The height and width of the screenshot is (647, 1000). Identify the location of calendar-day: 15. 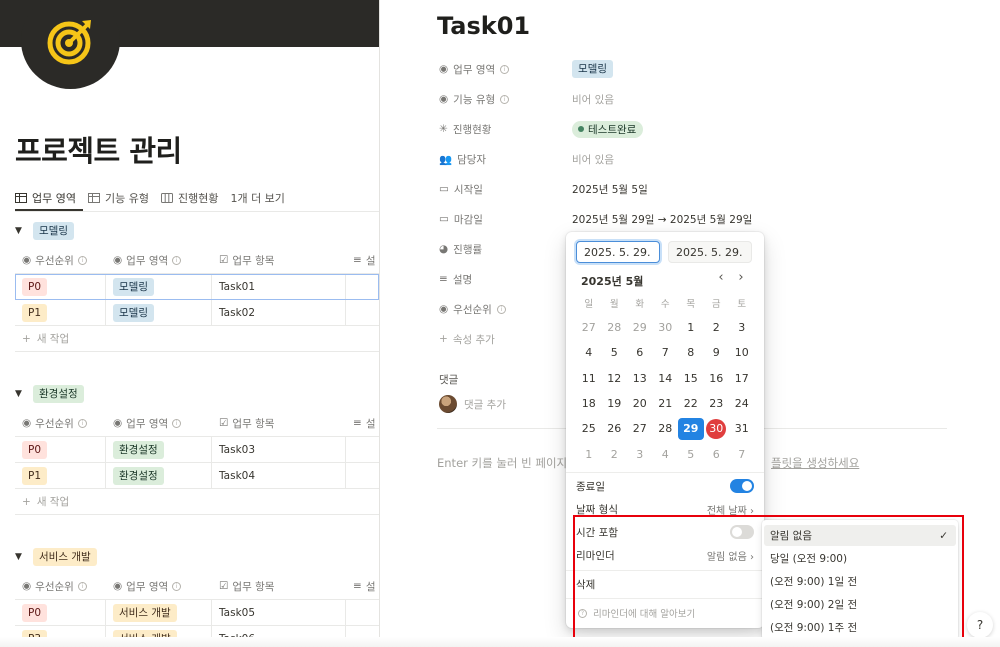
(691, 379).